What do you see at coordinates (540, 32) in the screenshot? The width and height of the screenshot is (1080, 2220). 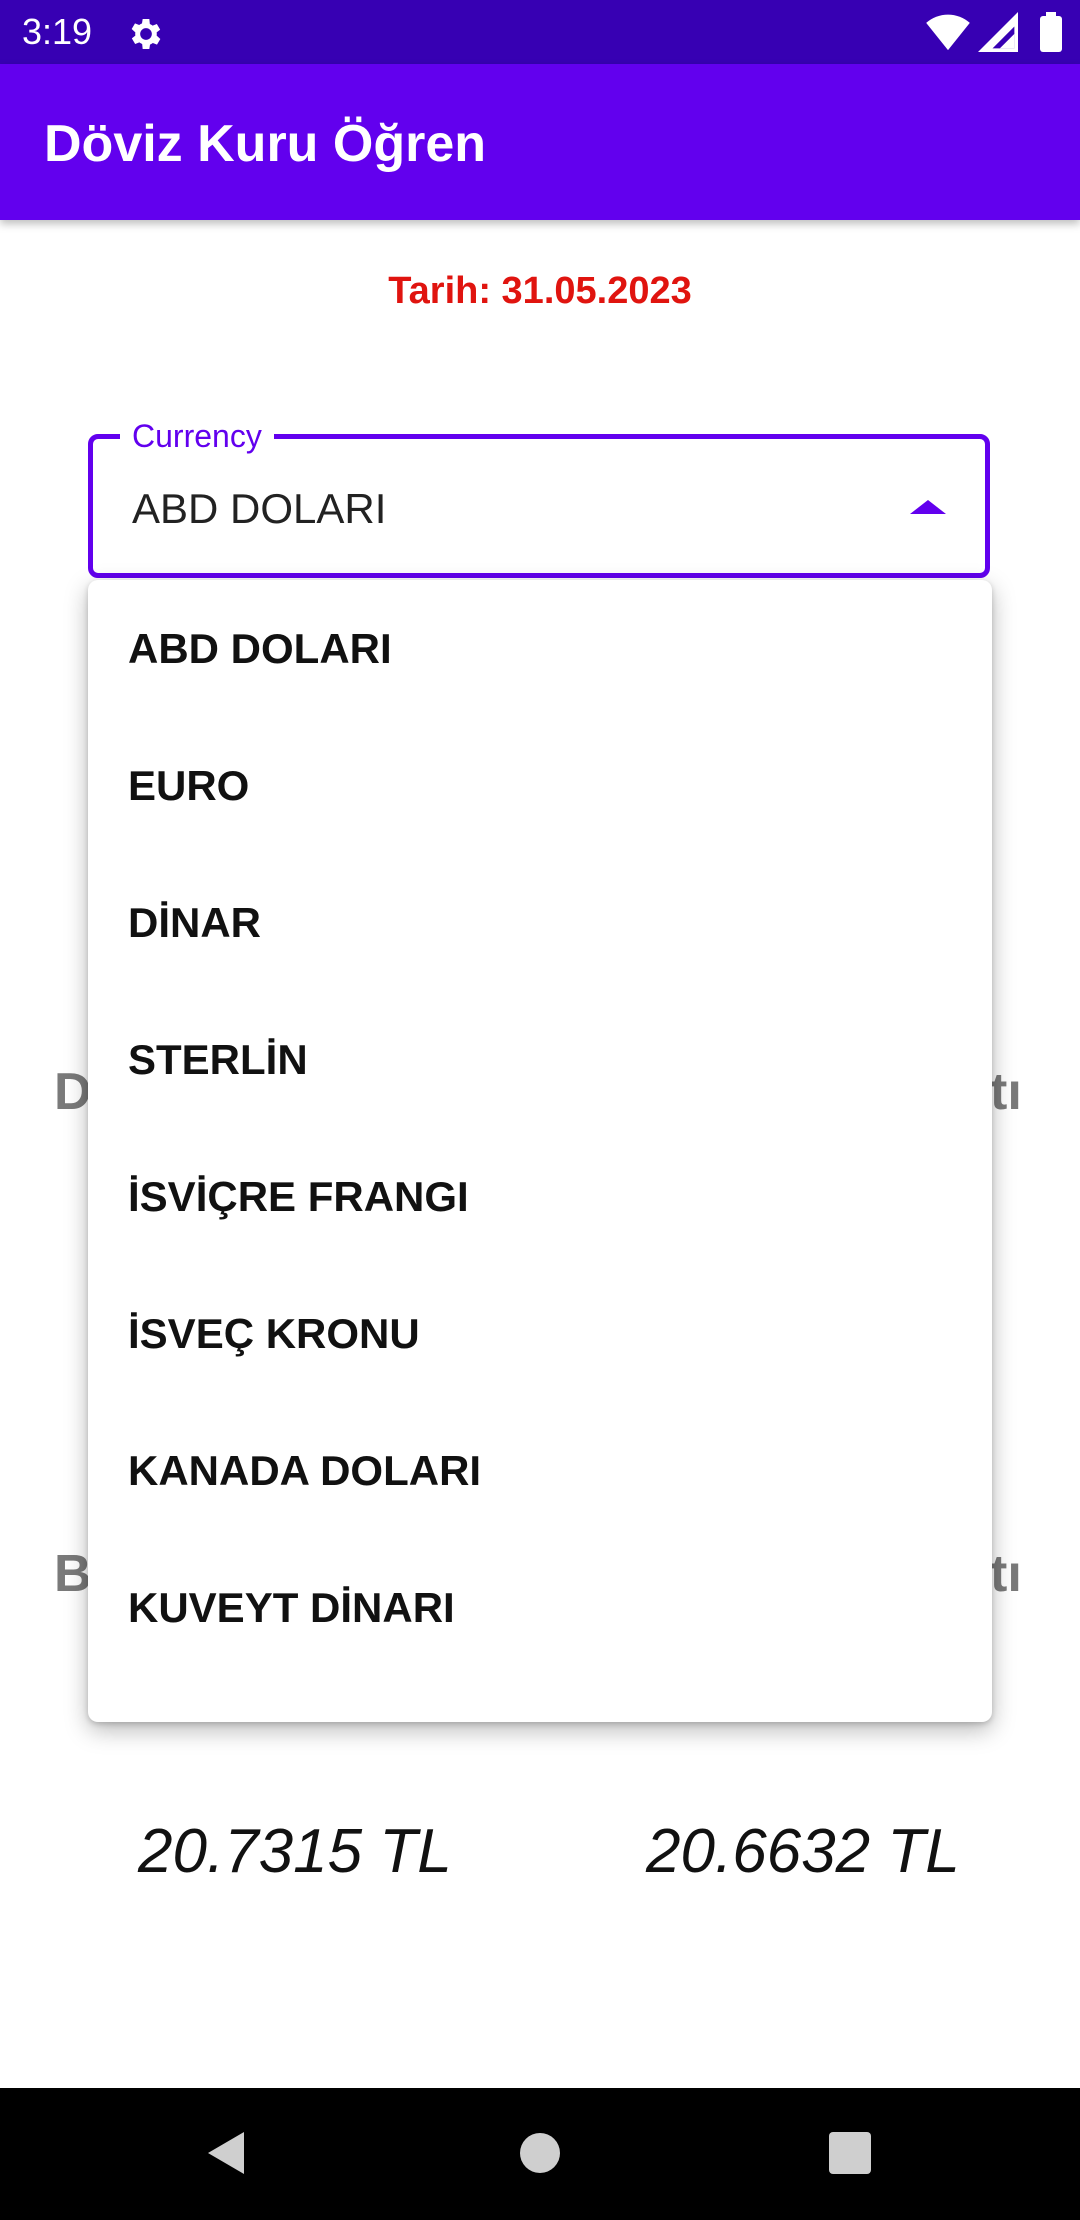 I see `status-bar: 3:19` at bounding box center [540, 32].